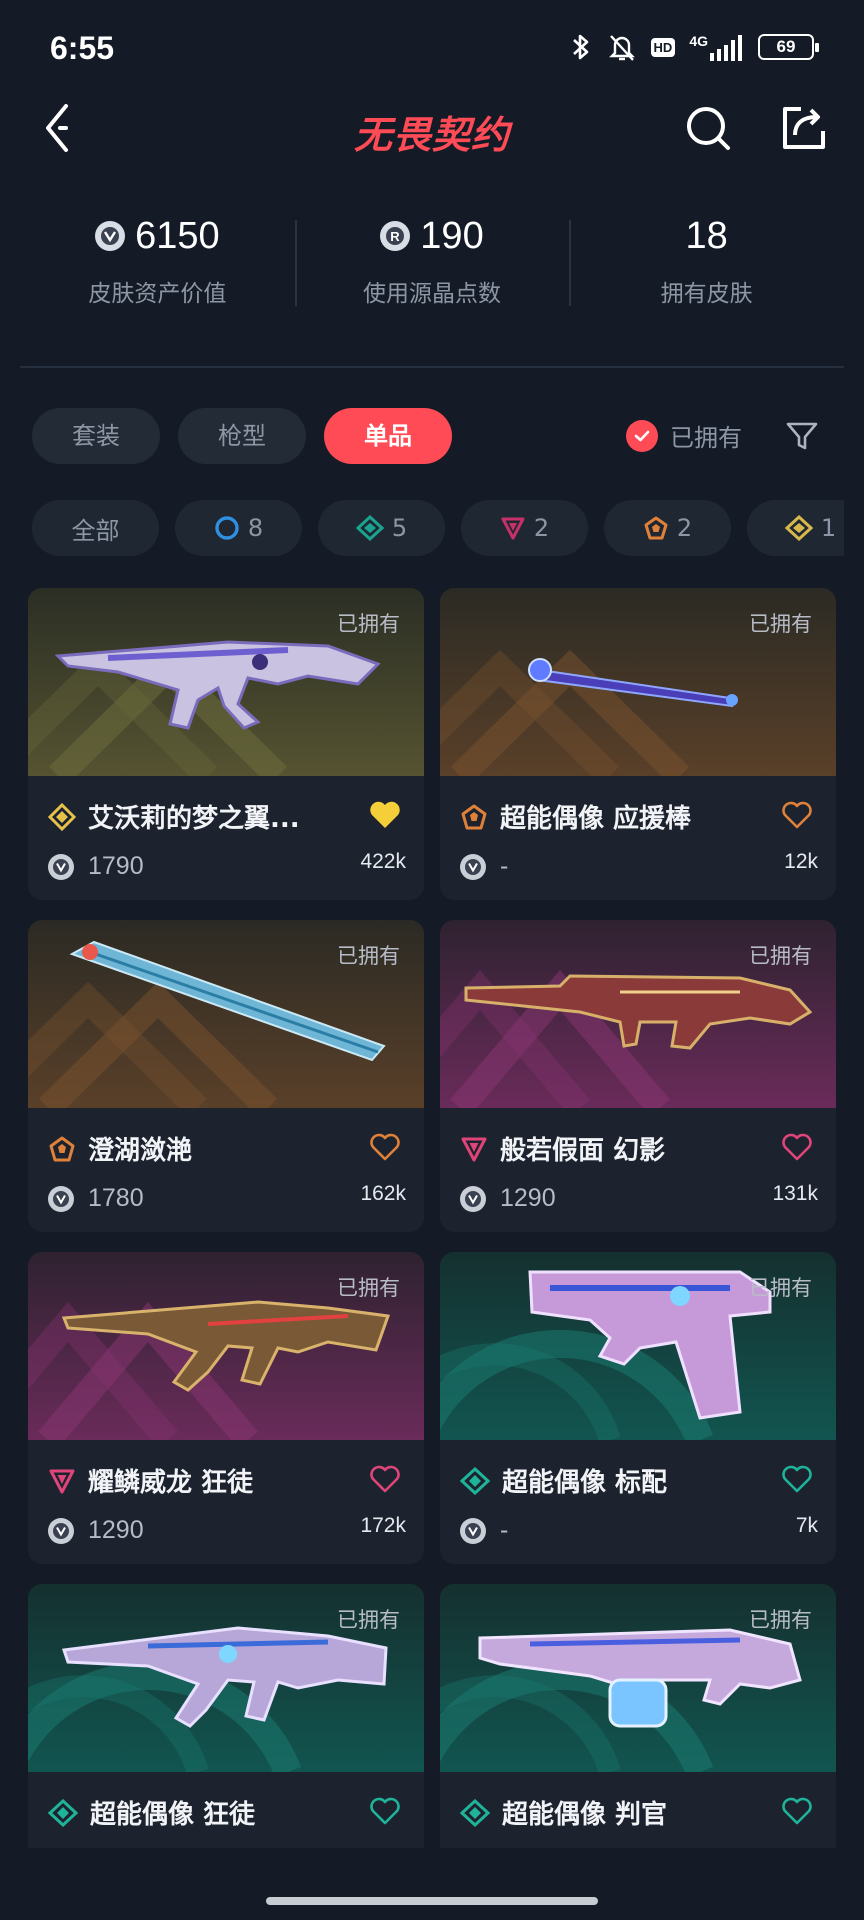  I want to click on svg-text: R, so click(396, 236).